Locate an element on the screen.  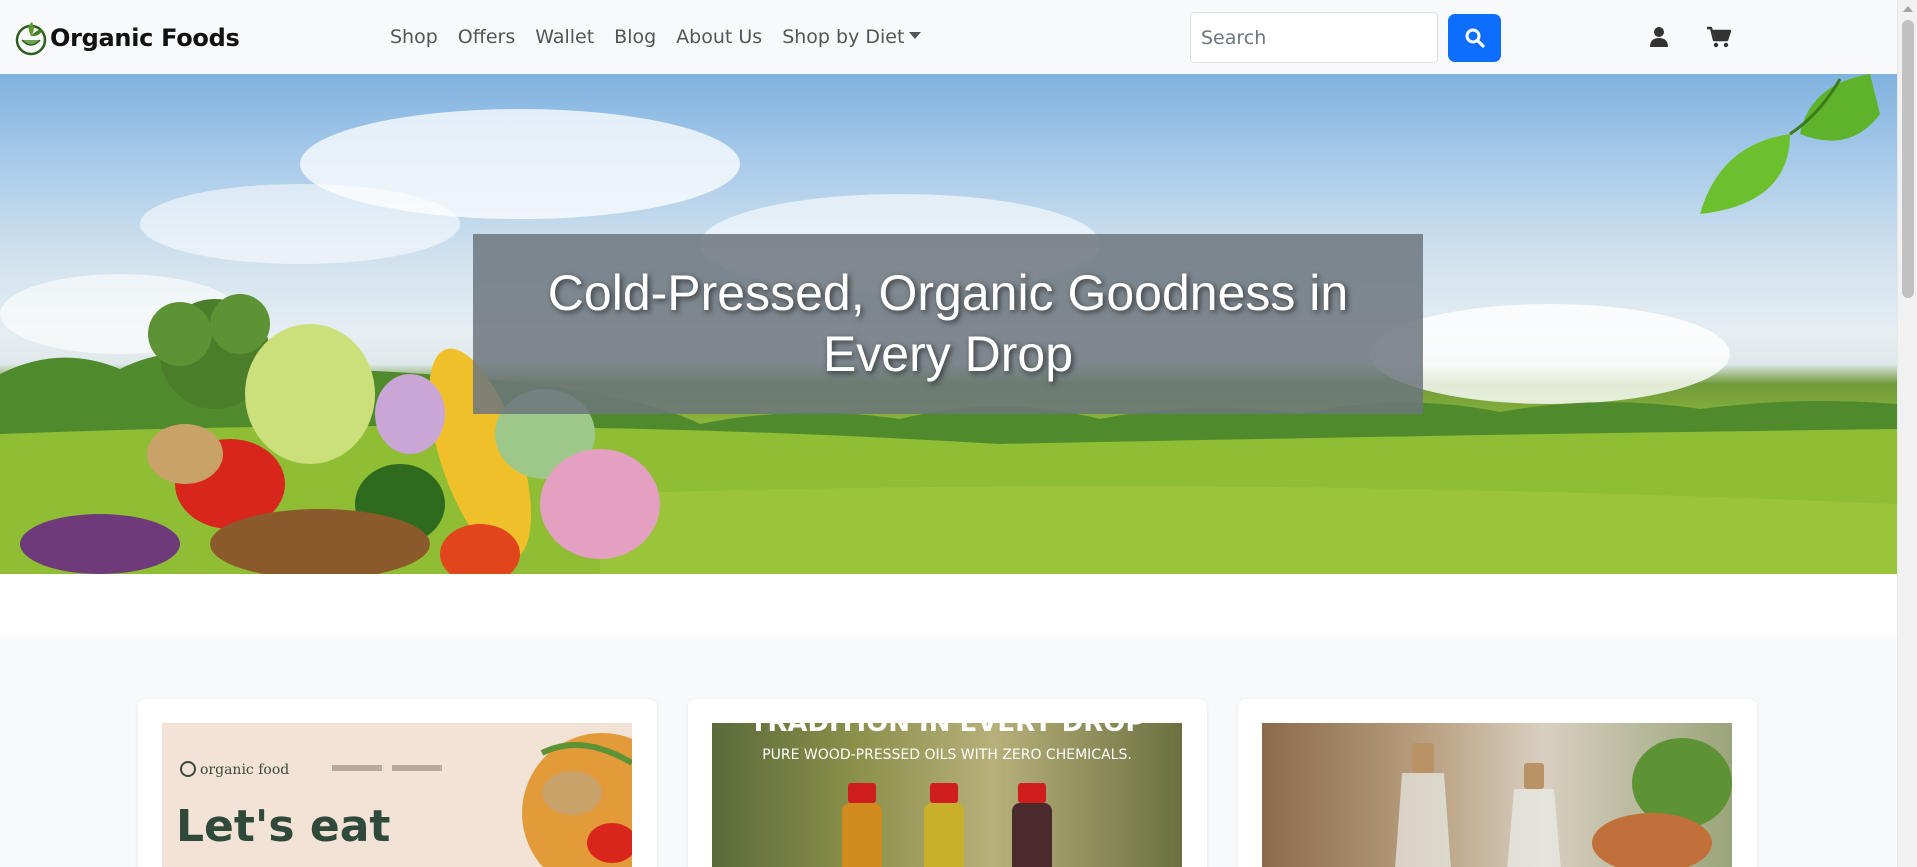
card-2-headline: TRADITION IN EVERY DROP is located at coordinates (947, 730).